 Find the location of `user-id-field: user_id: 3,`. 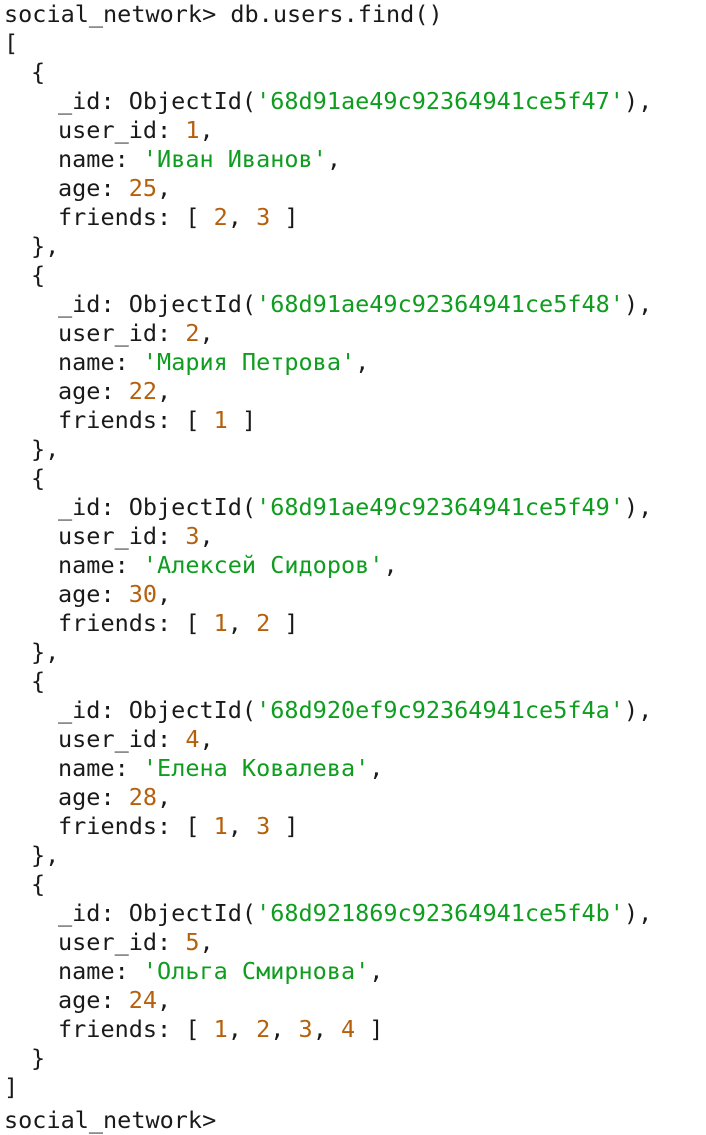

user-id-field: user_id: 3, is located at coordinates (136, 536).